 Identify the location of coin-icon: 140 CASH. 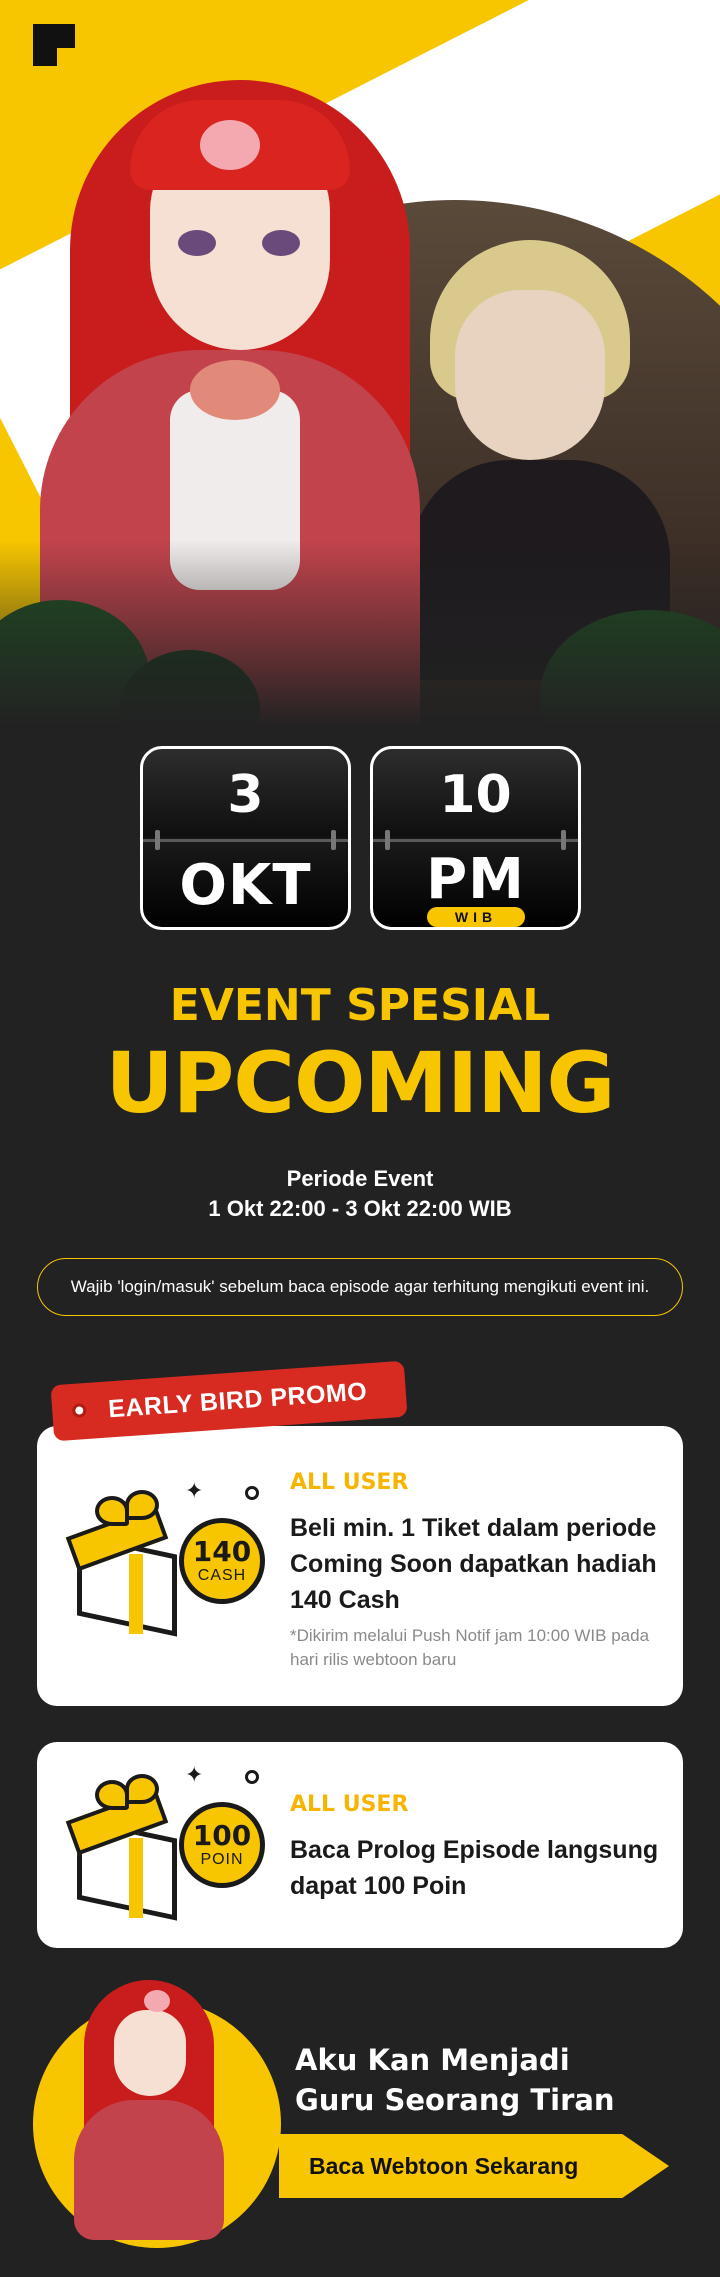
(222, 1561).